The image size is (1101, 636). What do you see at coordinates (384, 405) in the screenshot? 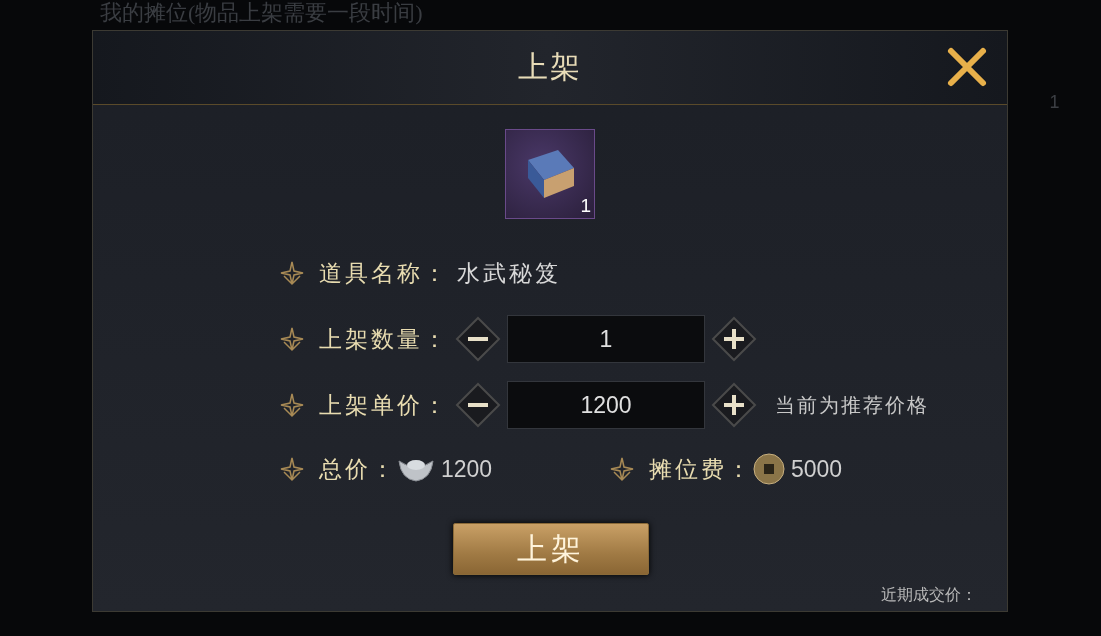
I see `field-label: 上架单价：` at bounding box center [384, 405].